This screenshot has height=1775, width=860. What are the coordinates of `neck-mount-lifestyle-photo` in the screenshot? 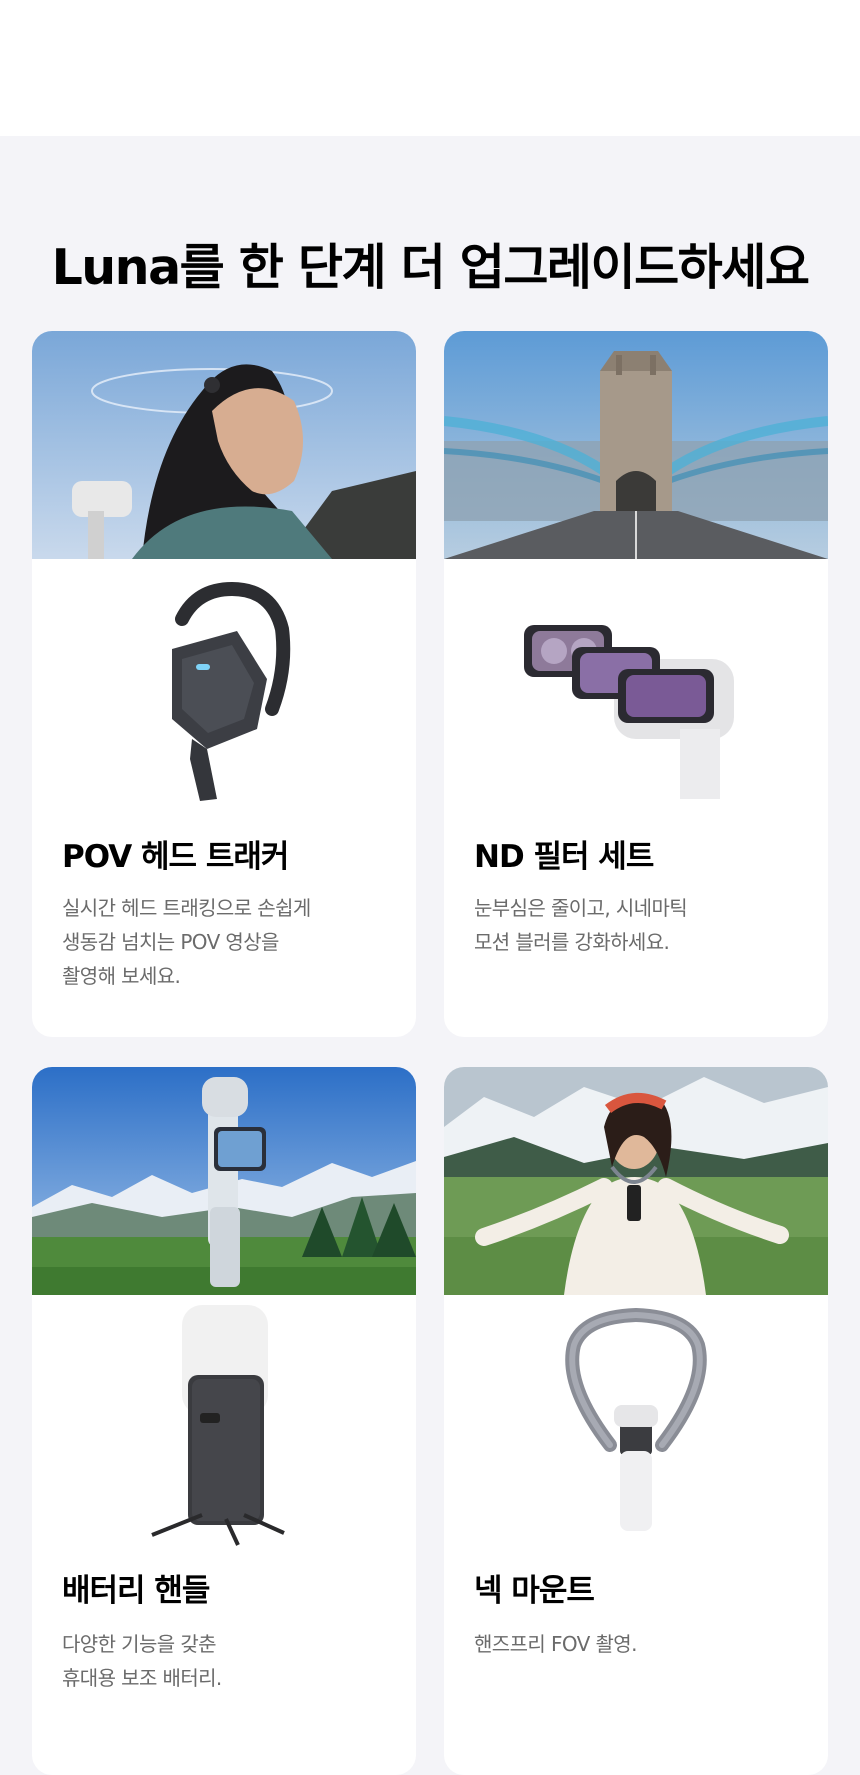 It's located at (636, 1181).